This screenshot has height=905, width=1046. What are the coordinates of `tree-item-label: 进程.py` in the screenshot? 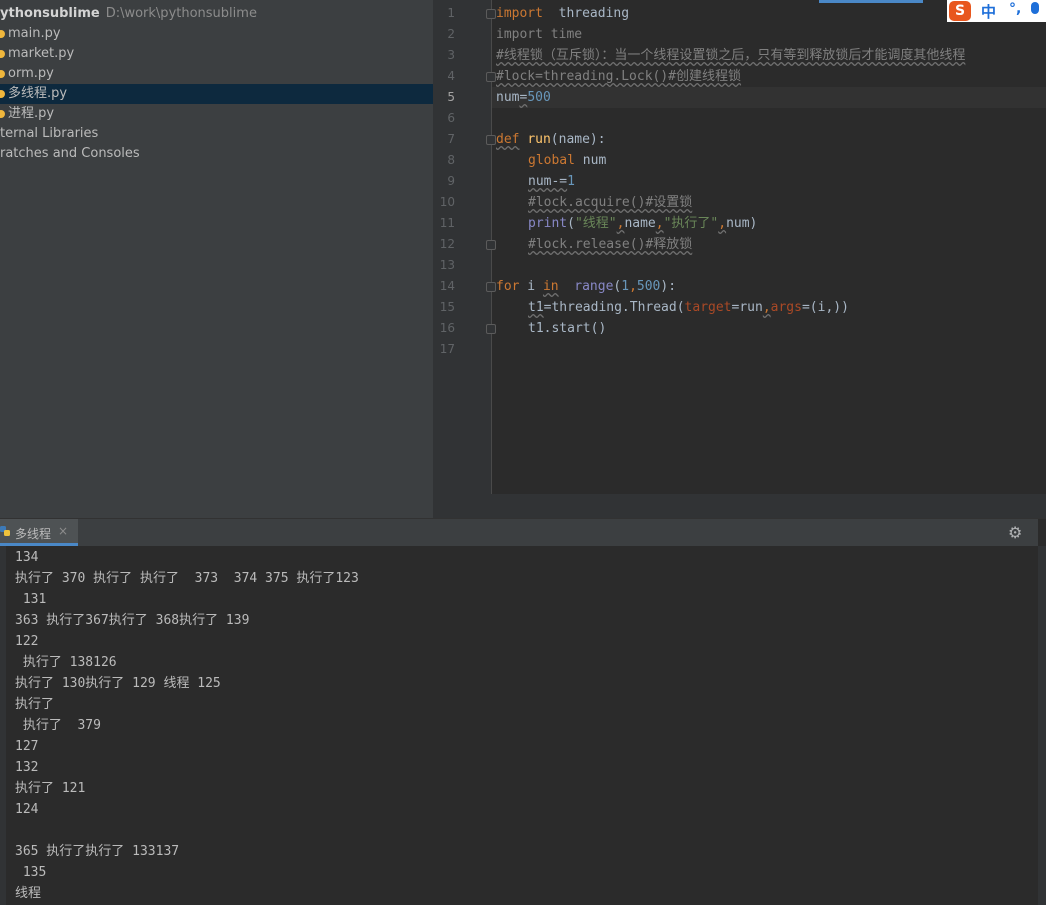 It's located at (31, 113).